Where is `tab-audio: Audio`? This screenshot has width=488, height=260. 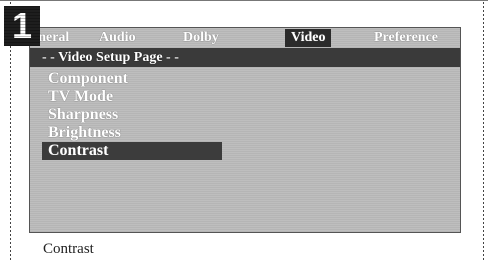
tab-audio: Audio is located at coordinates (117, 38).